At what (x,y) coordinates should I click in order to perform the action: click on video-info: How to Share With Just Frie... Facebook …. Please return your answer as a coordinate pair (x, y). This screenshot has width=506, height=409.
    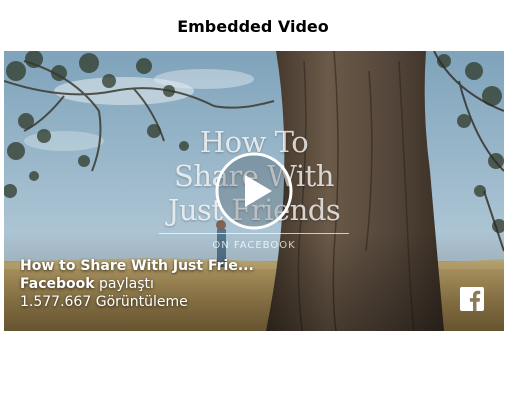
    Looking at the image, I should click on (170, 284).